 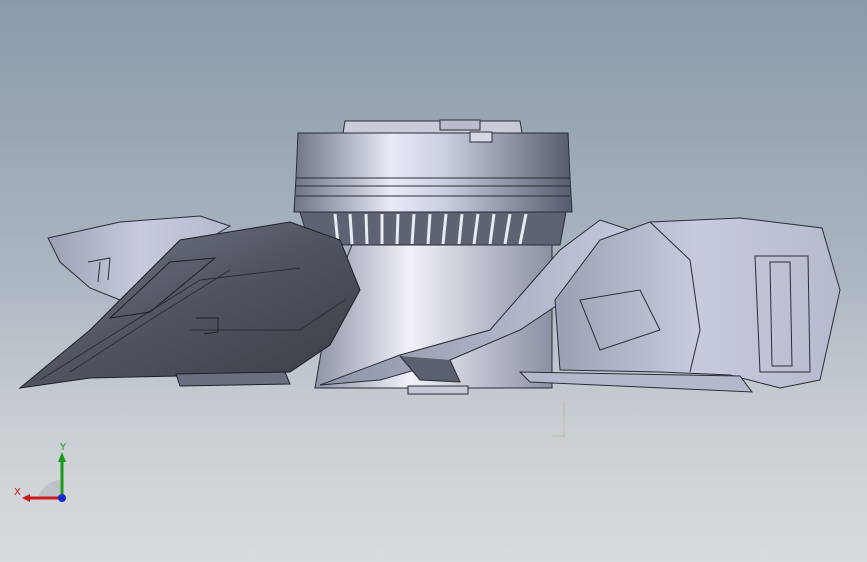 What do you see at coordinates (17, 492) in the screenshot?
I see `x-axis-label: X` at bounding box center [17, 492].